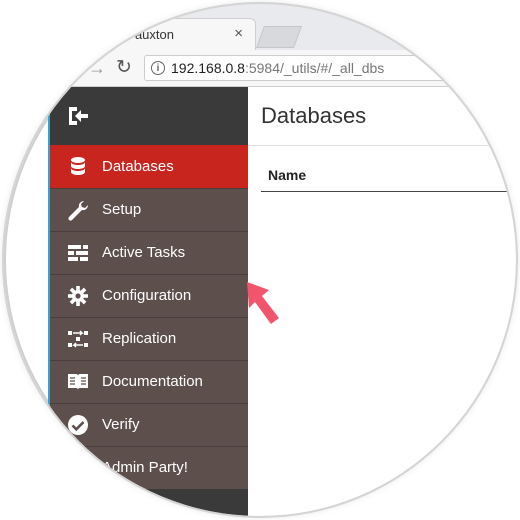 The image size is (520, 520). I want to click on new-tab-button, so click(279, 37).